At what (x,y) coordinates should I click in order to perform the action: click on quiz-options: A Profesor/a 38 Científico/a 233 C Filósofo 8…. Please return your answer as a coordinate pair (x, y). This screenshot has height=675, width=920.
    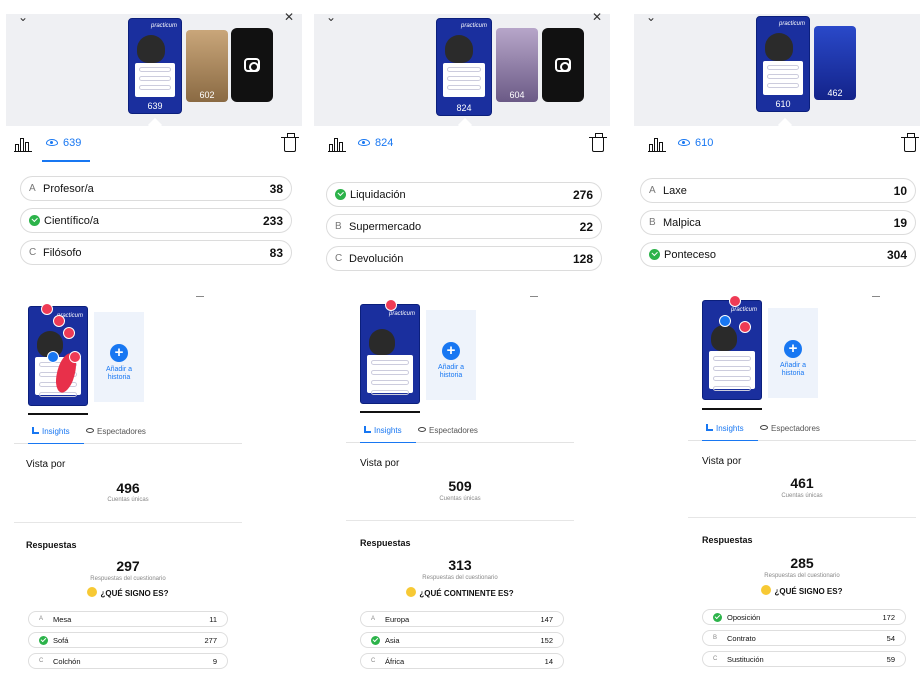
    Looking at the image, I should click on (156, 224).